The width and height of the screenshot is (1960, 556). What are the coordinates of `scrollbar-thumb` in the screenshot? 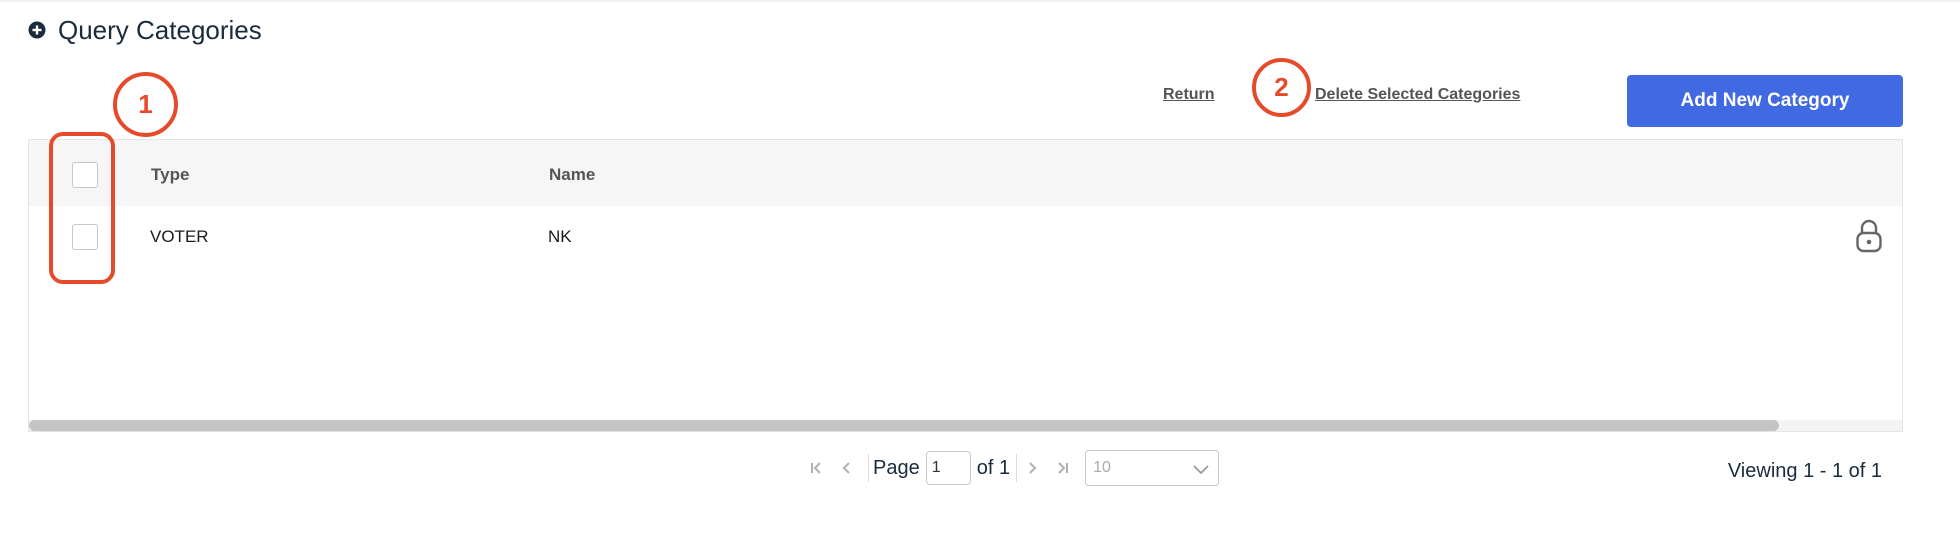 It's located at (904, 425).